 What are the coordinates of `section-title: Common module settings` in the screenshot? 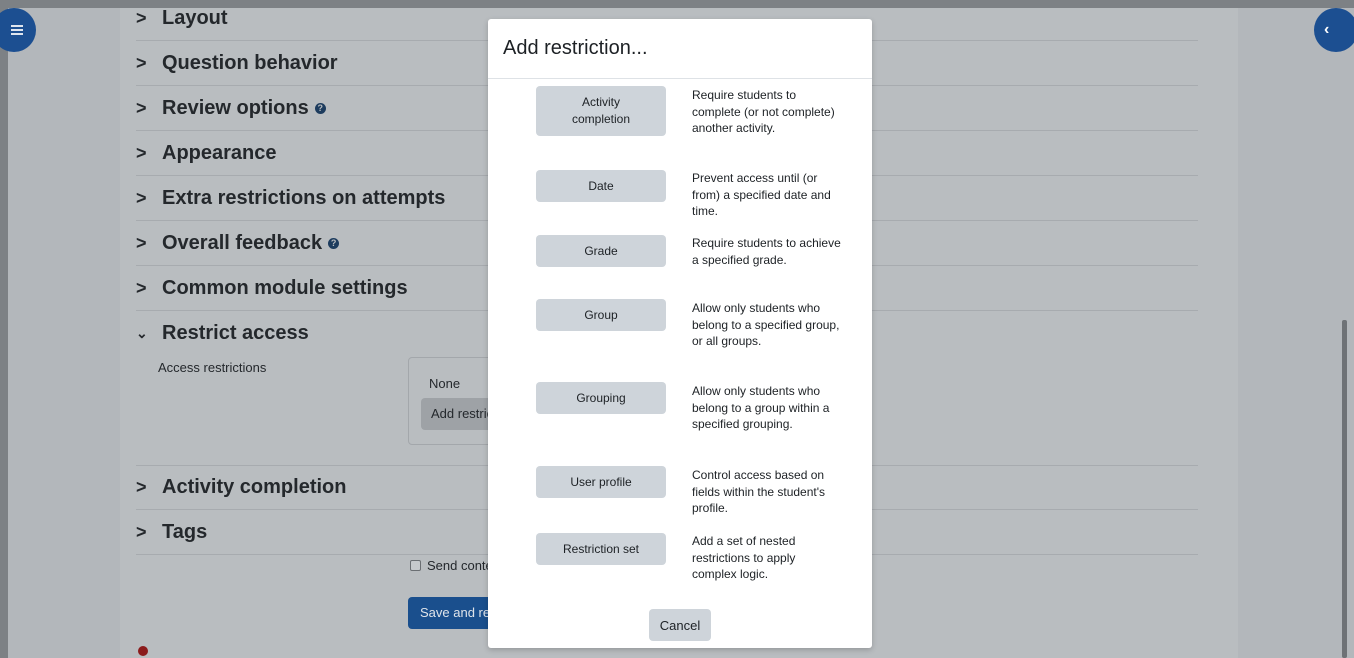 It's located at (285, 287).